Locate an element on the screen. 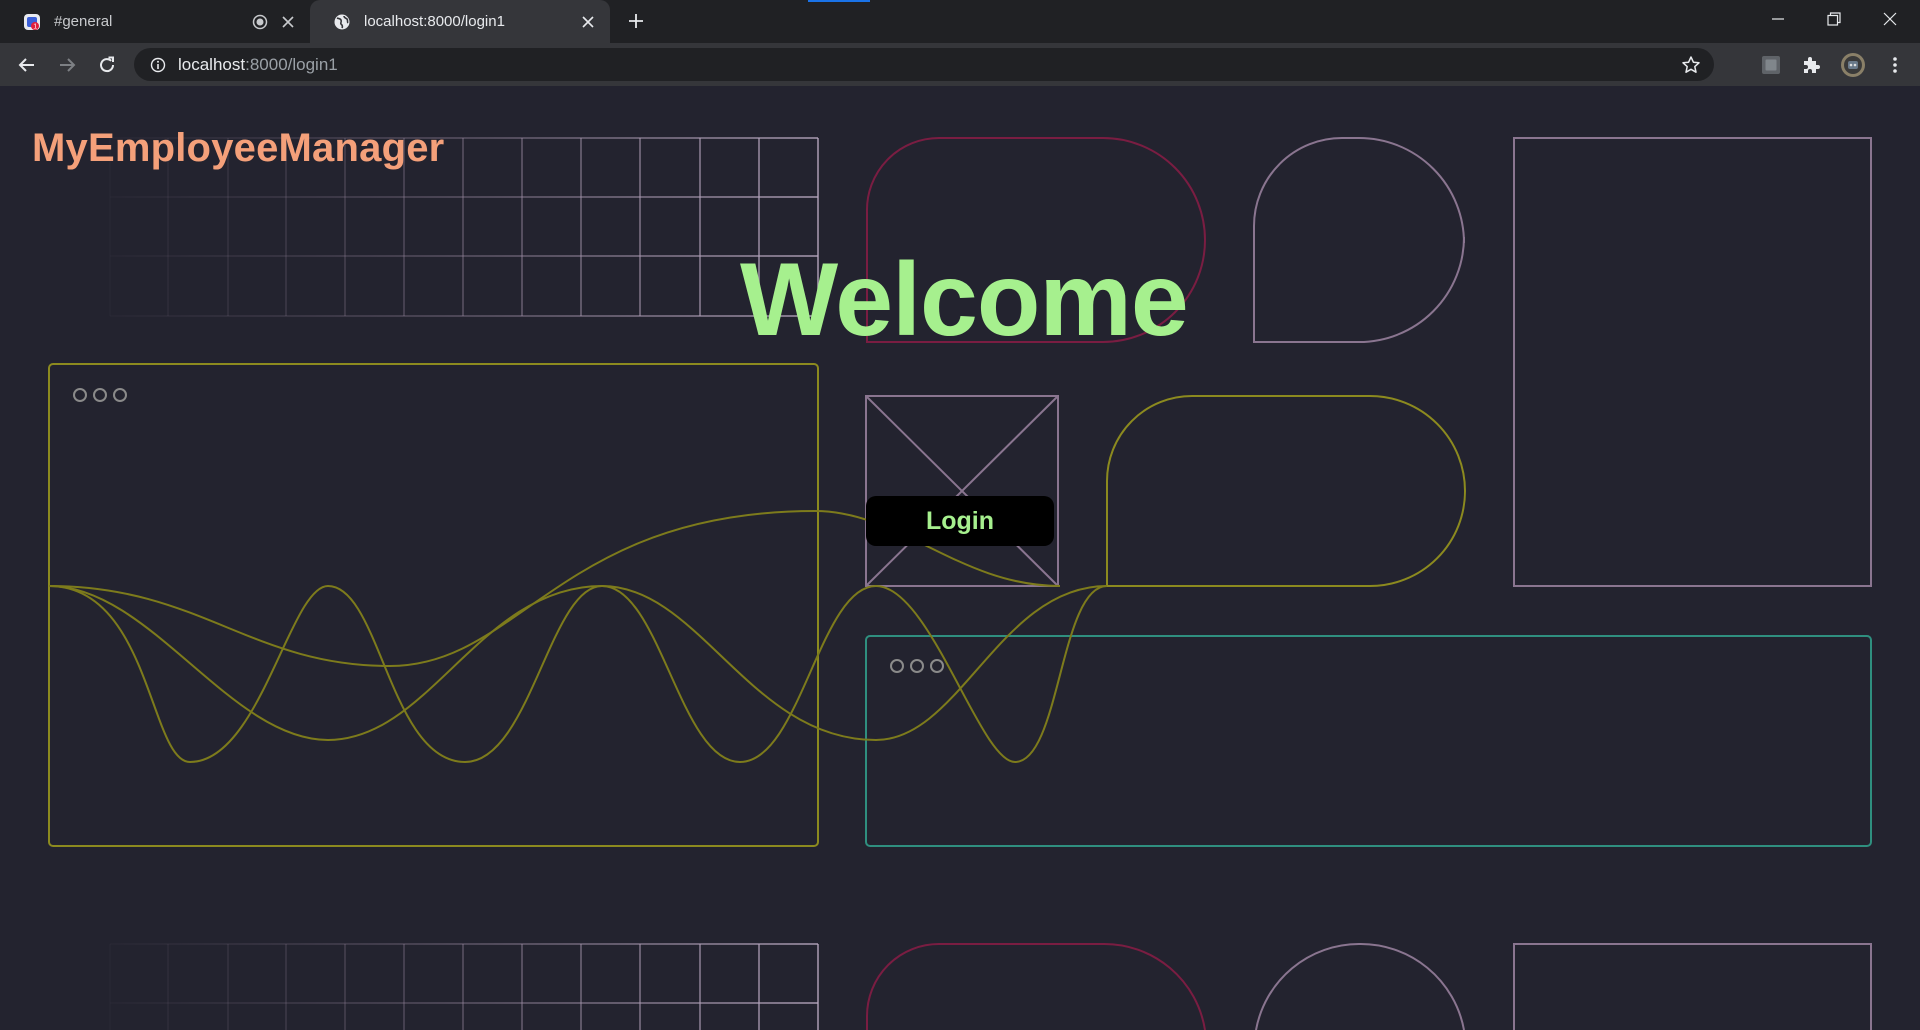 The image size is (1920, 1030). svg-text: 1 is located at coordinates (35, 26).